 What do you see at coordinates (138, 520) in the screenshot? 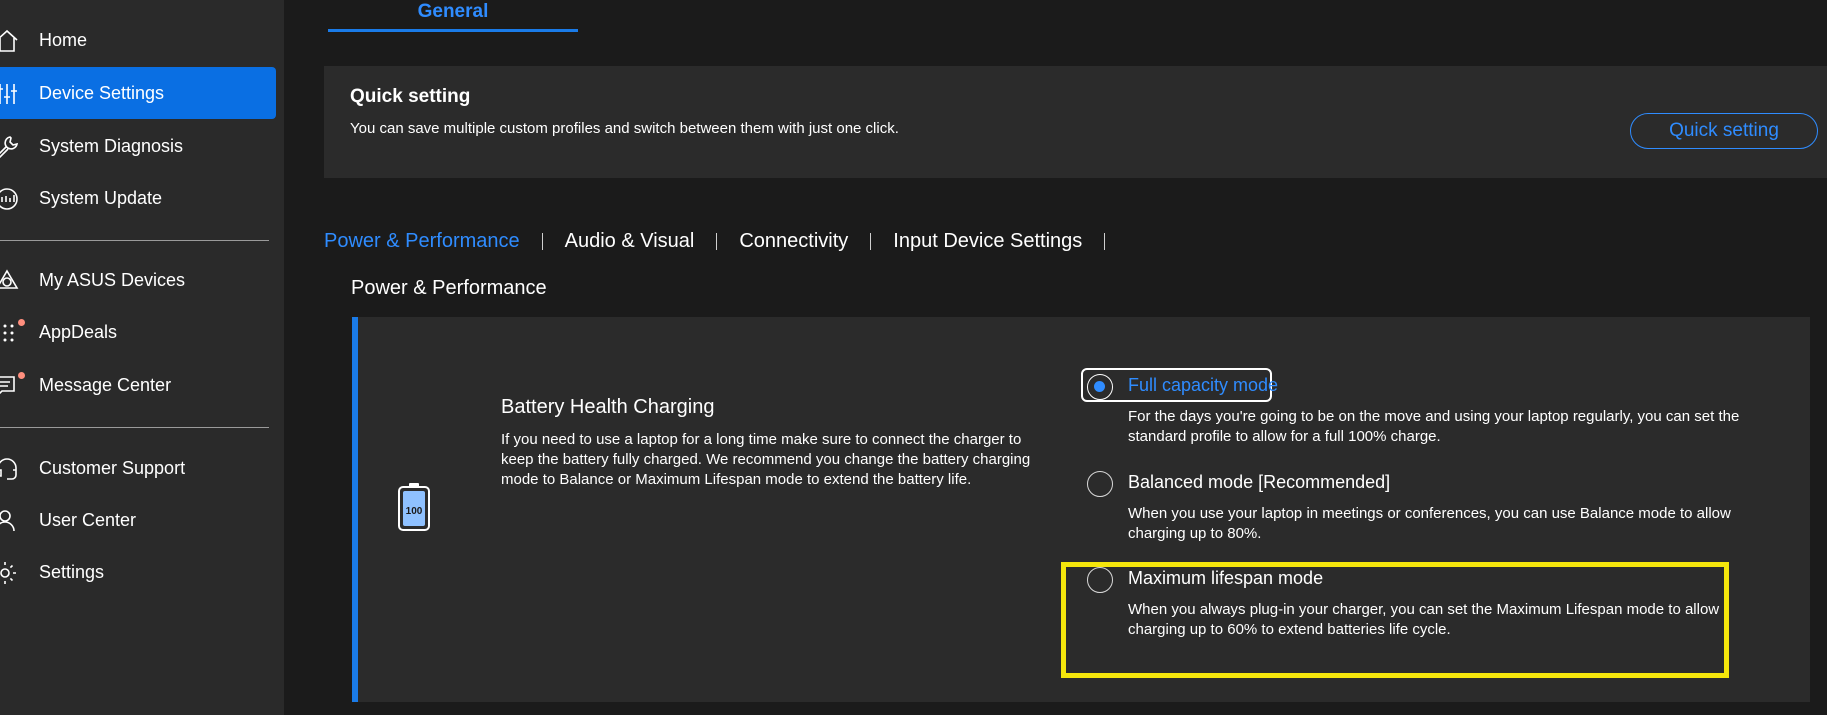
I see `sidebar-item-user-center: User Center` at bounding box center [138, 520].